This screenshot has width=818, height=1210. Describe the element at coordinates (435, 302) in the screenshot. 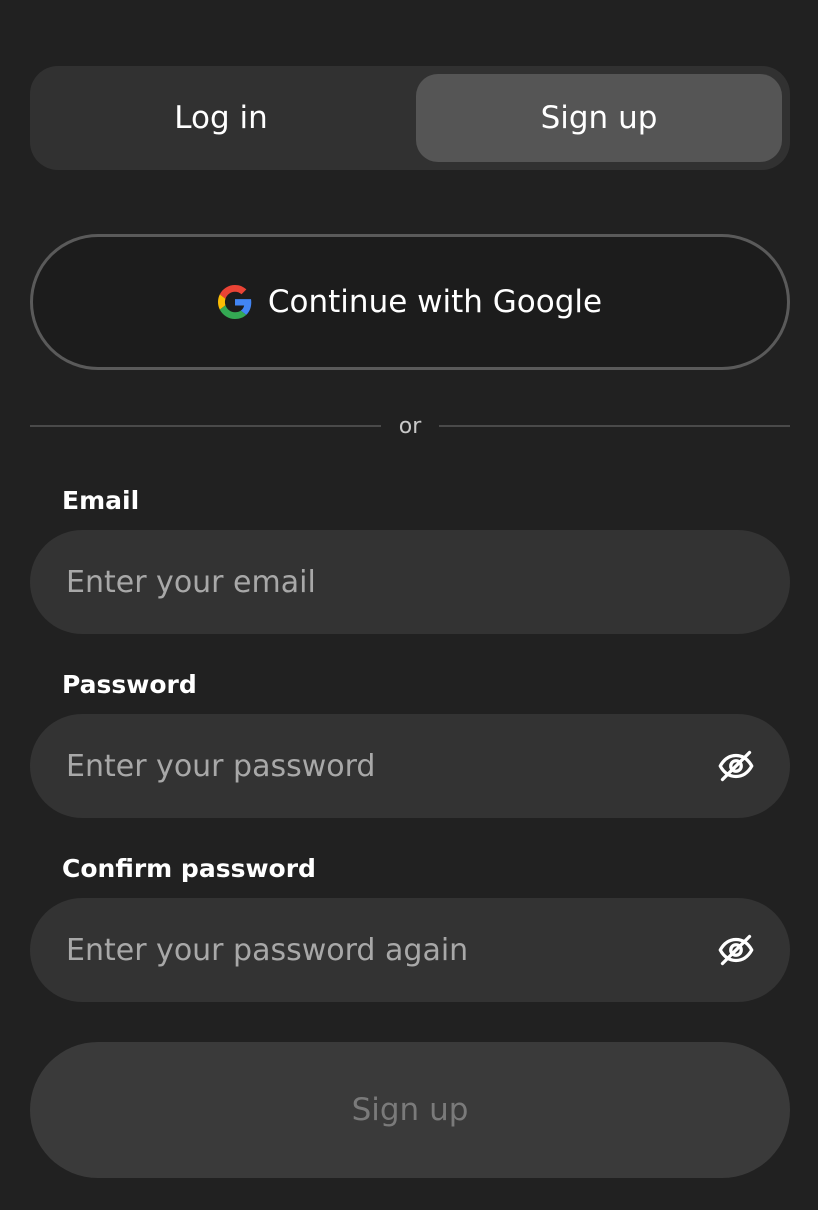

I see `continue-with-google-label: Continue with Google` at that location.